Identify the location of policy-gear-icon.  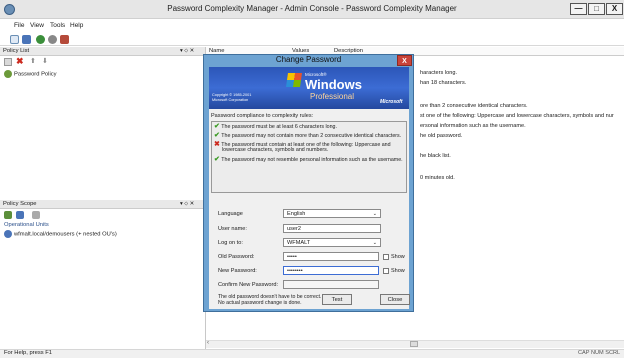
(8, 74).